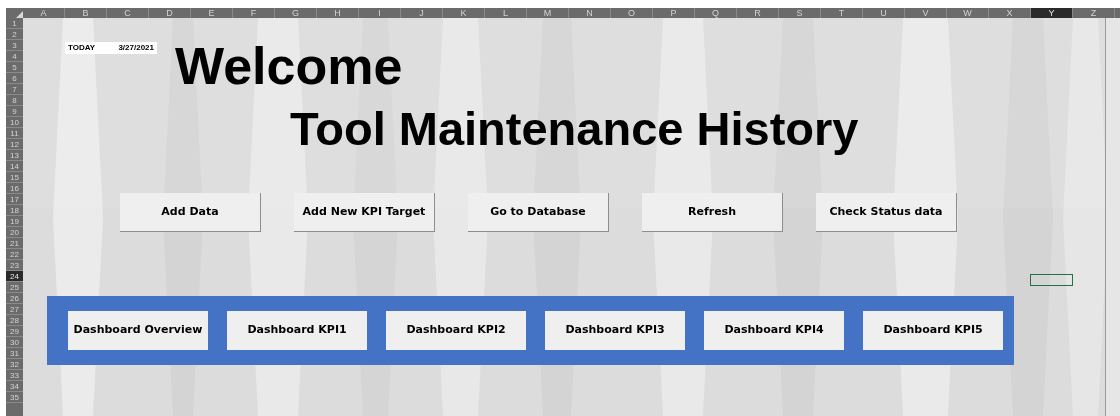 This screenshot has width=1120, height=416. I want to click on column-header: N, so click(590, 13).